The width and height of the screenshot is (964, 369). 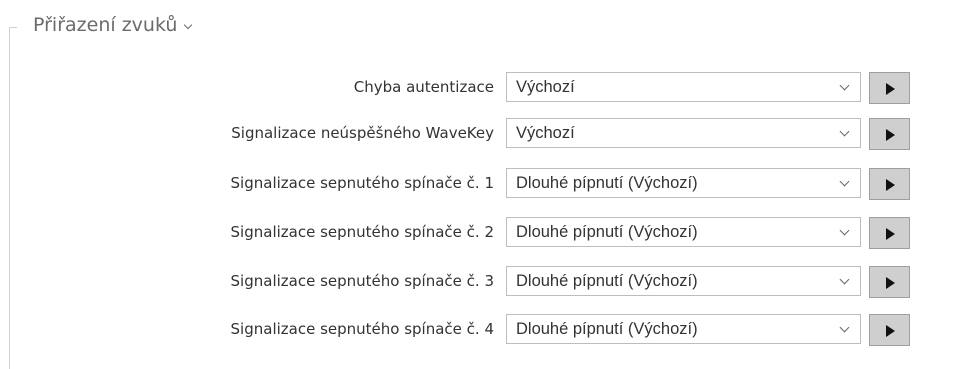 I want to click on row-label: Signalizace neúspěšného WaveKey, so click(x=362, y=133).